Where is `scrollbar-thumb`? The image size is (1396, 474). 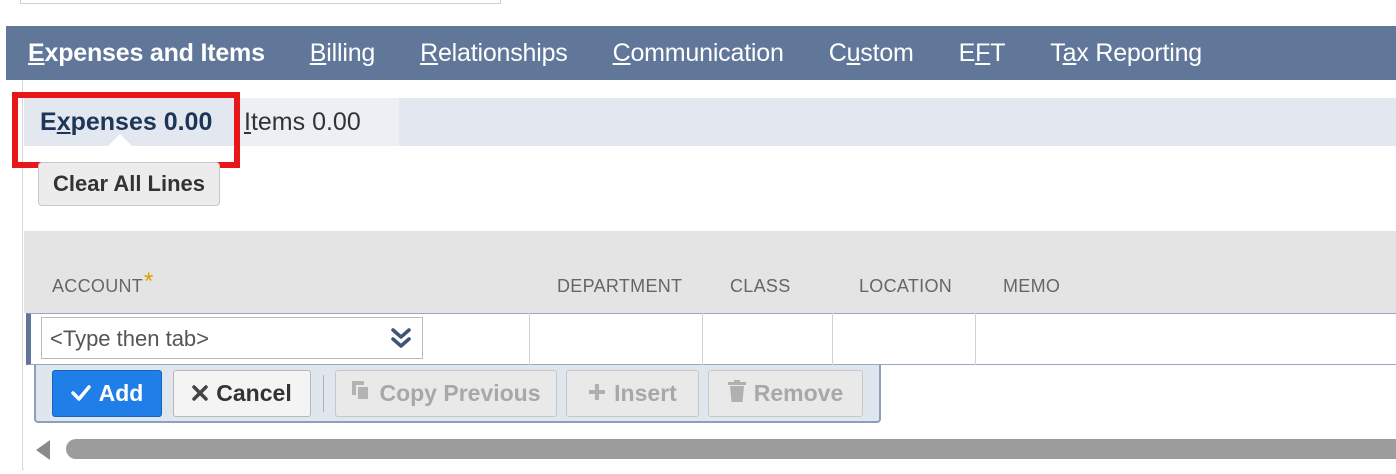
scrollbar-thumb is located at coordinates (731, 449).